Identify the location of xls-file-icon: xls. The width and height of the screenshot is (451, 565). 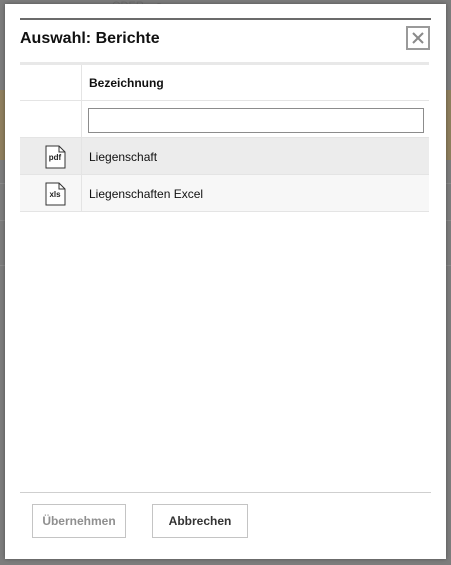
(56, 194).